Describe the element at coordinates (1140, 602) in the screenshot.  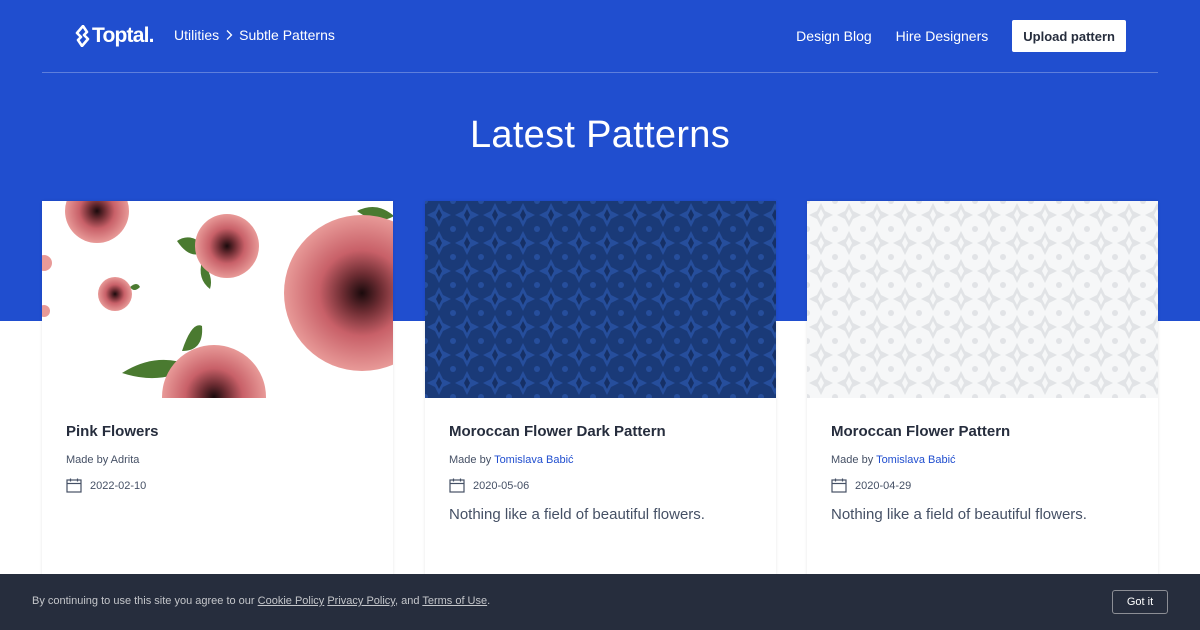
I see `got-it-button: Got it` at that location.